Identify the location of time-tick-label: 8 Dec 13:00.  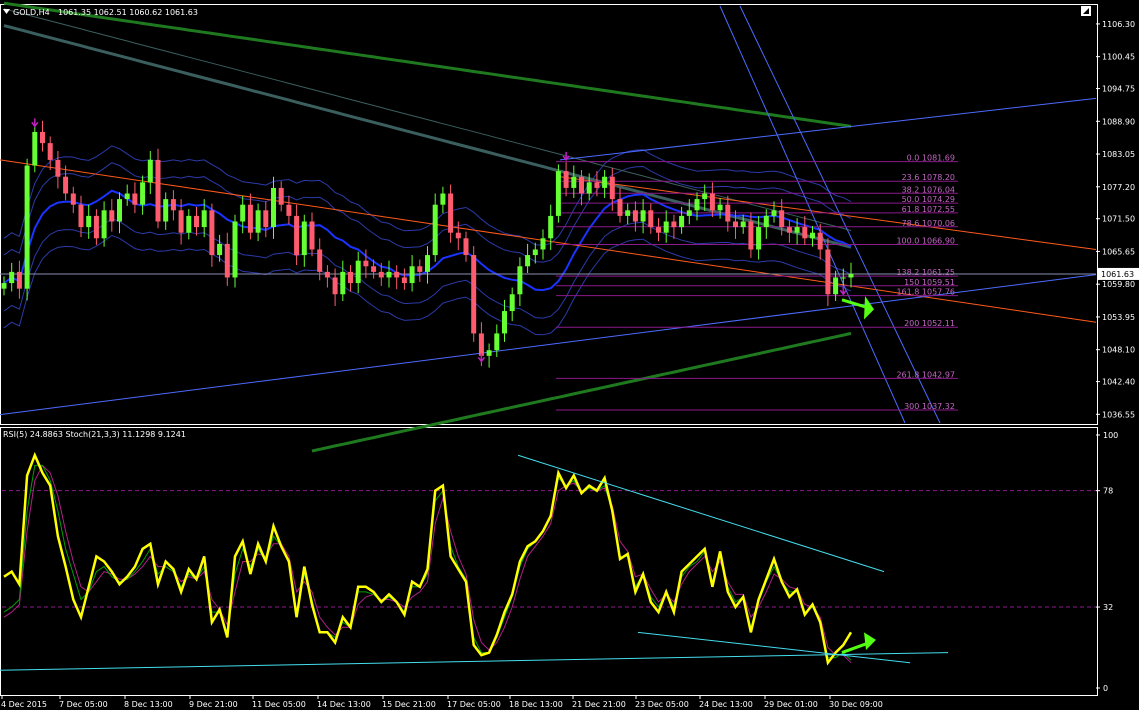
(148, 704).